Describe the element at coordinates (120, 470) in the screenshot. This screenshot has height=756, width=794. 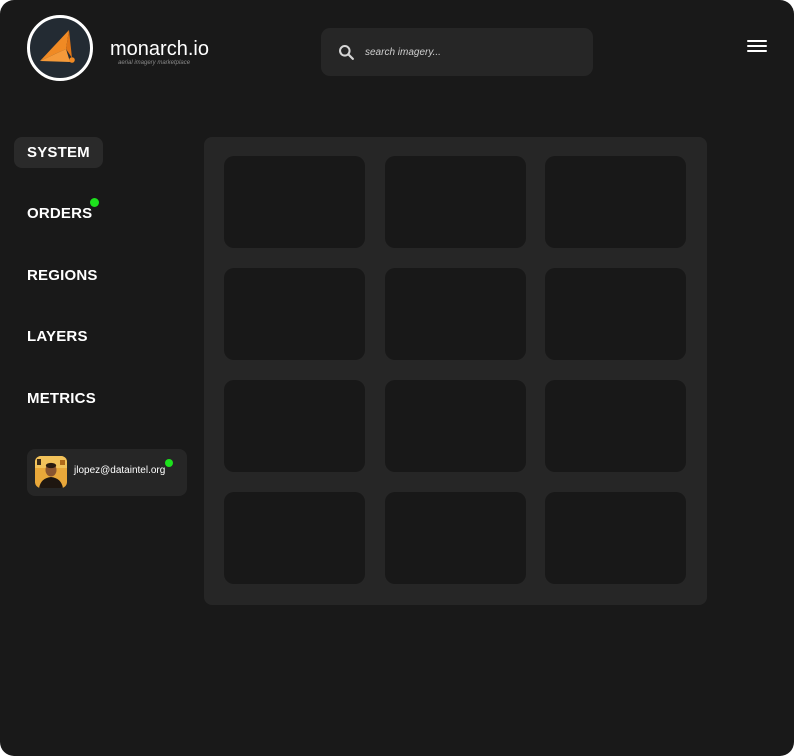
I see `user-email: jlopez@dataintel.org` at that location.